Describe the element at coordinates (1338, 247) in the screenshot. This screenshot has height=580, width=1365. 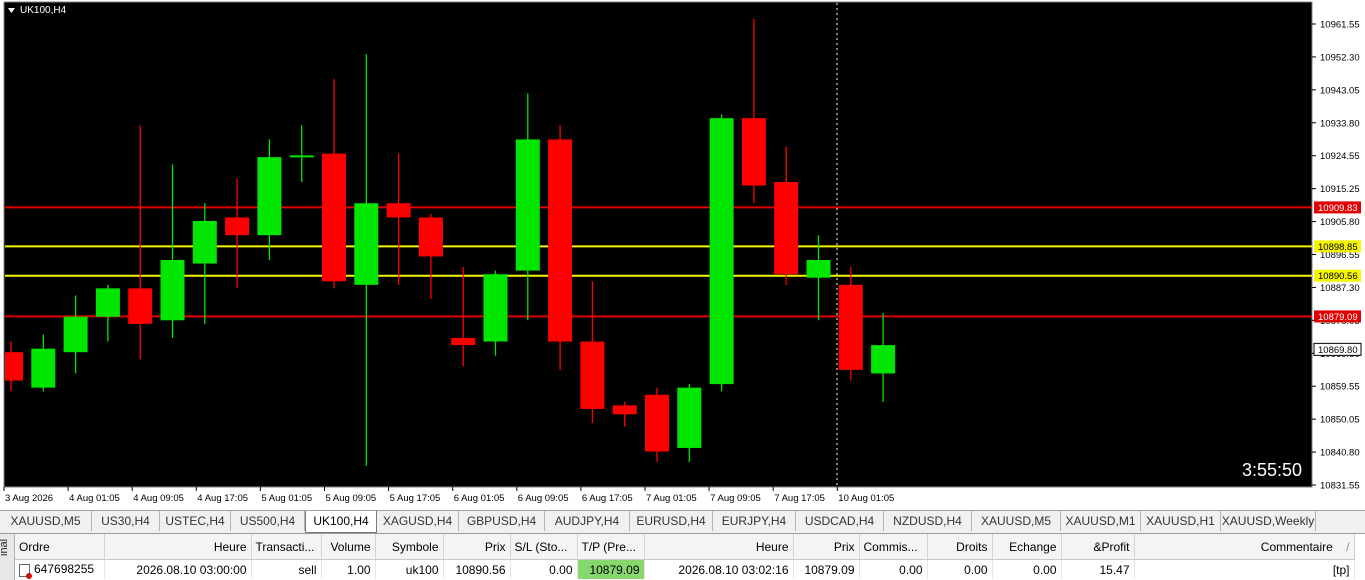
I see `level-price-label: 10898.85` at that location.